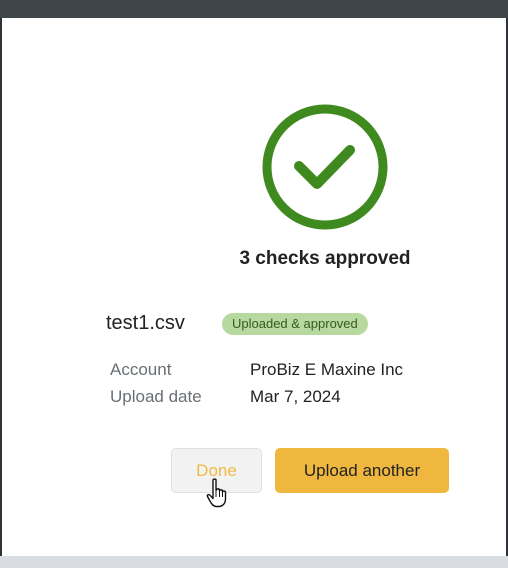 The image size is (508, 568). Describe the element at coordinates (216, 470) in the screenshot. I see `done-button: Done` at that location.